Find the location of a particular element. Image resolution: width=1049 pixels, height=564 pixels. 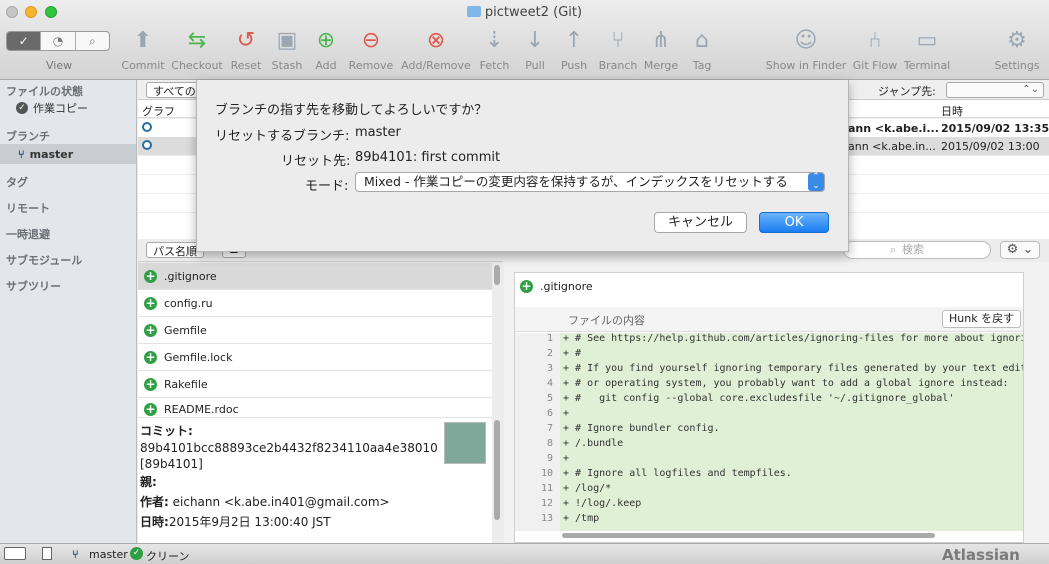

select-arrows-icon: ⌃ ⌄ is located at coordinates (816, 182).